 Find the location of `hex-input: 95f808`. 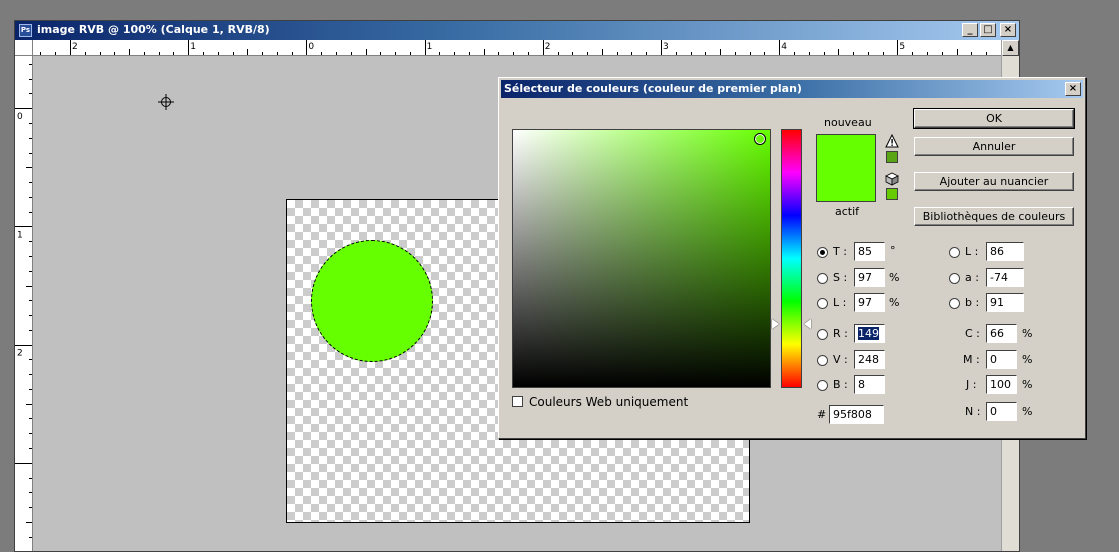

hex-input: 95f808 is located at coordinates (856, 414).